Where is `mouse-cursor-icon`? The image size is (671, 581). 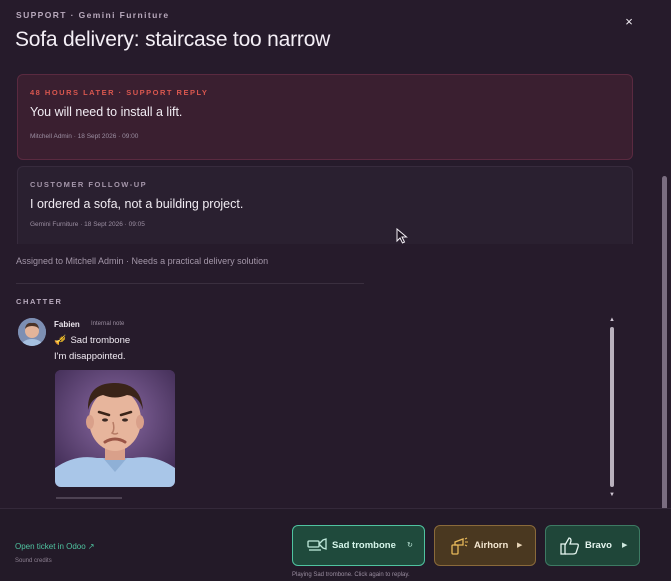
mouse-cursor-icon is located at coordinates (402, 235).